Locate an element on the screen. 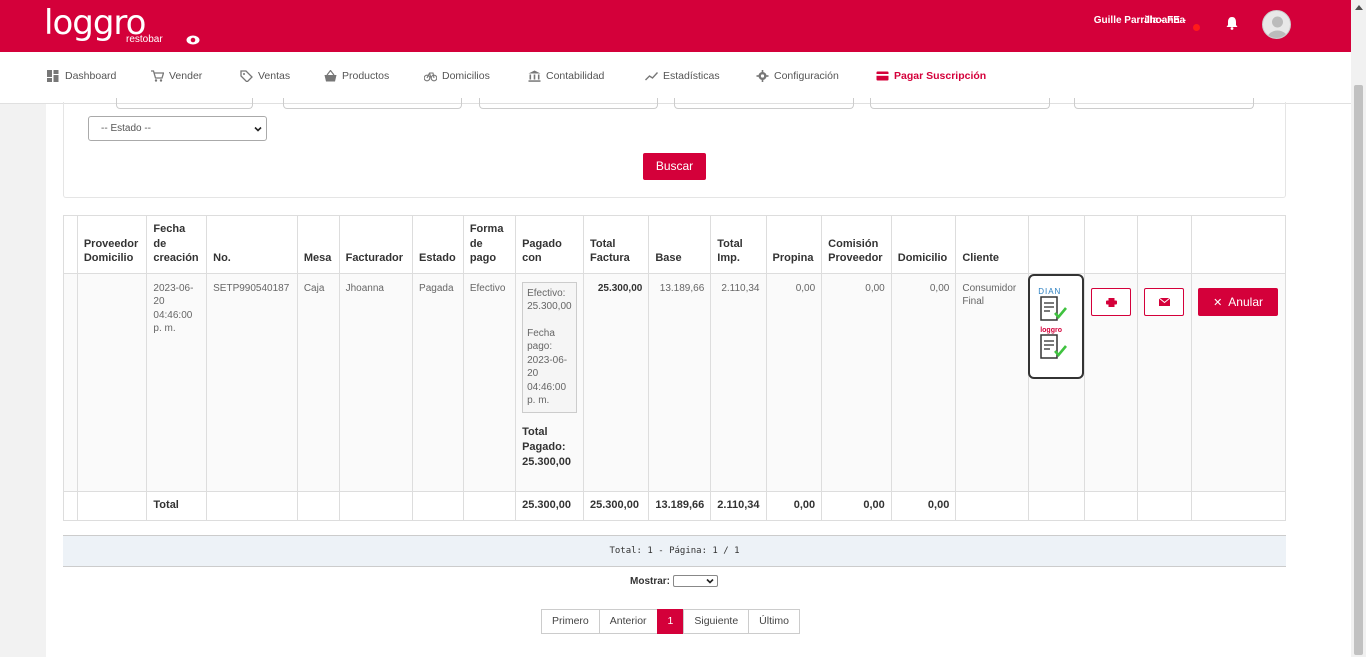 Image resolution: width=1366 pixels, height=657 pixels. estado-select-value: -- Estado -- is located at coordinates (126, 128).